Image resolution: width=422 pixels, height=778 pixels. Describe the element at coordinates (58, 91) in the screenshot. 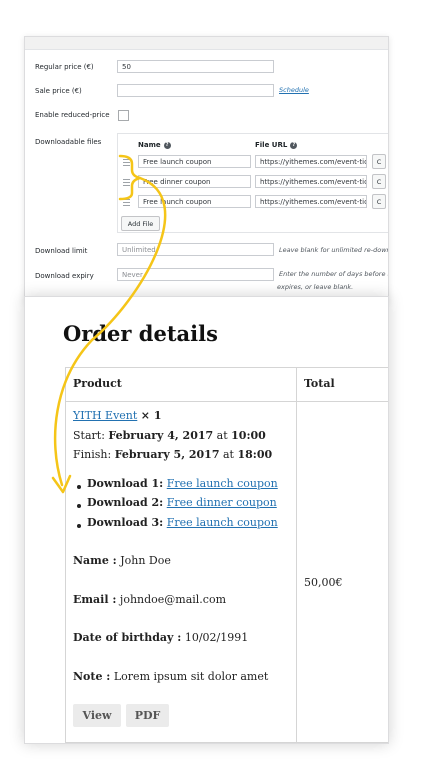

I see `sale-price-label: Sale price (€)` at that location.